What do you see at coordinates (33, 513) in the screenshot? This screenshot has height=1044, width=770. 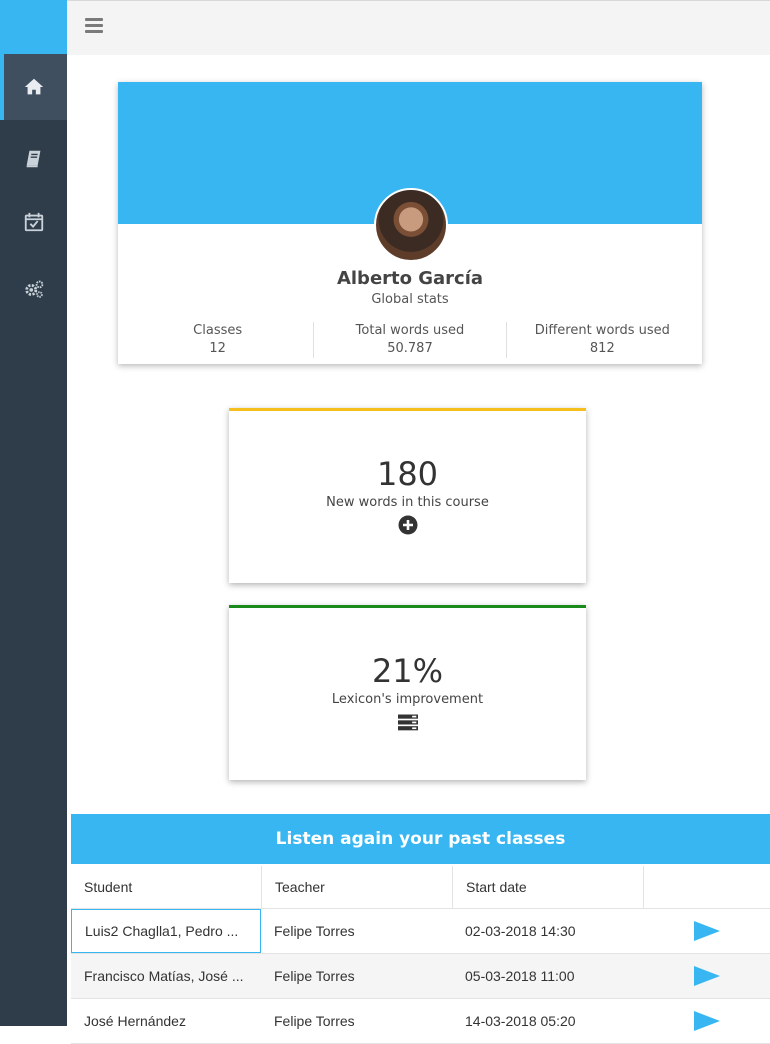 I see `sidebar` at bounding box center [33, 513].